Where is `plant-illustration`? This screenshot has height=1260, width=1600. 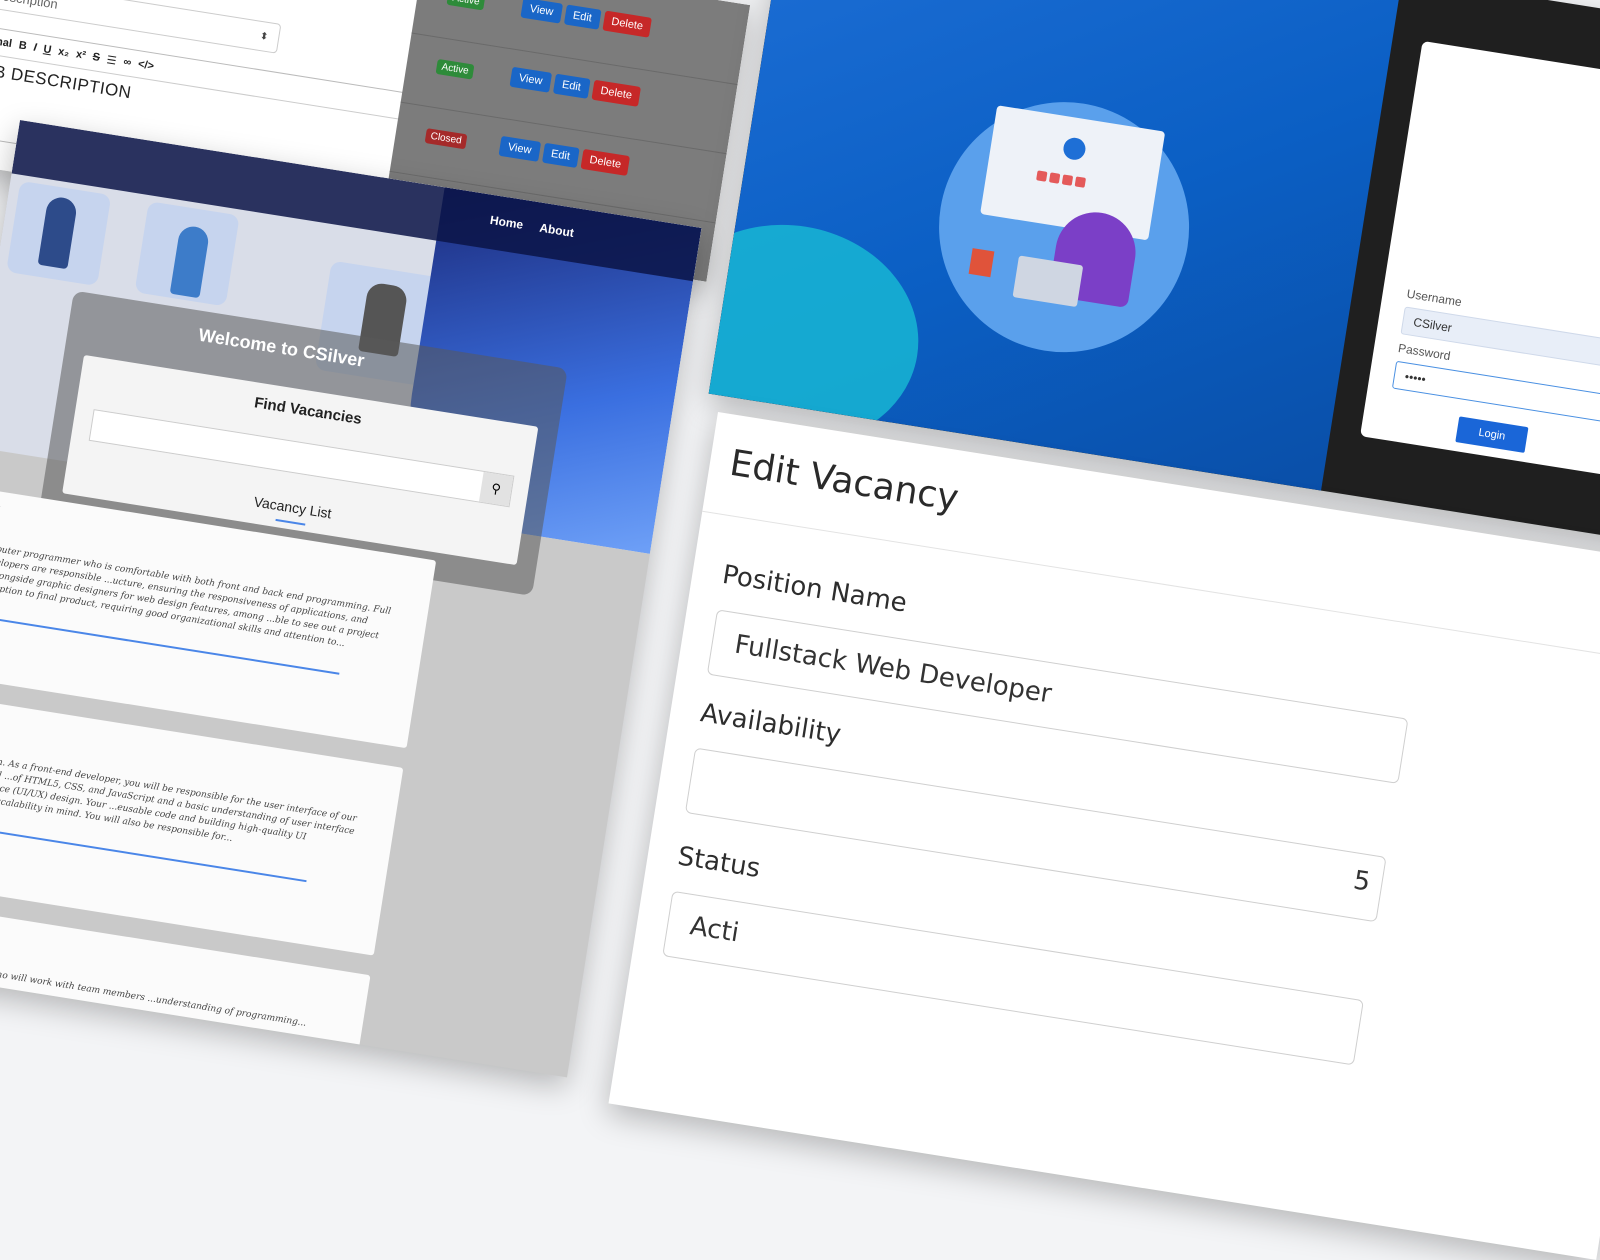
plant-illustration is located at coordinates (981, 263).